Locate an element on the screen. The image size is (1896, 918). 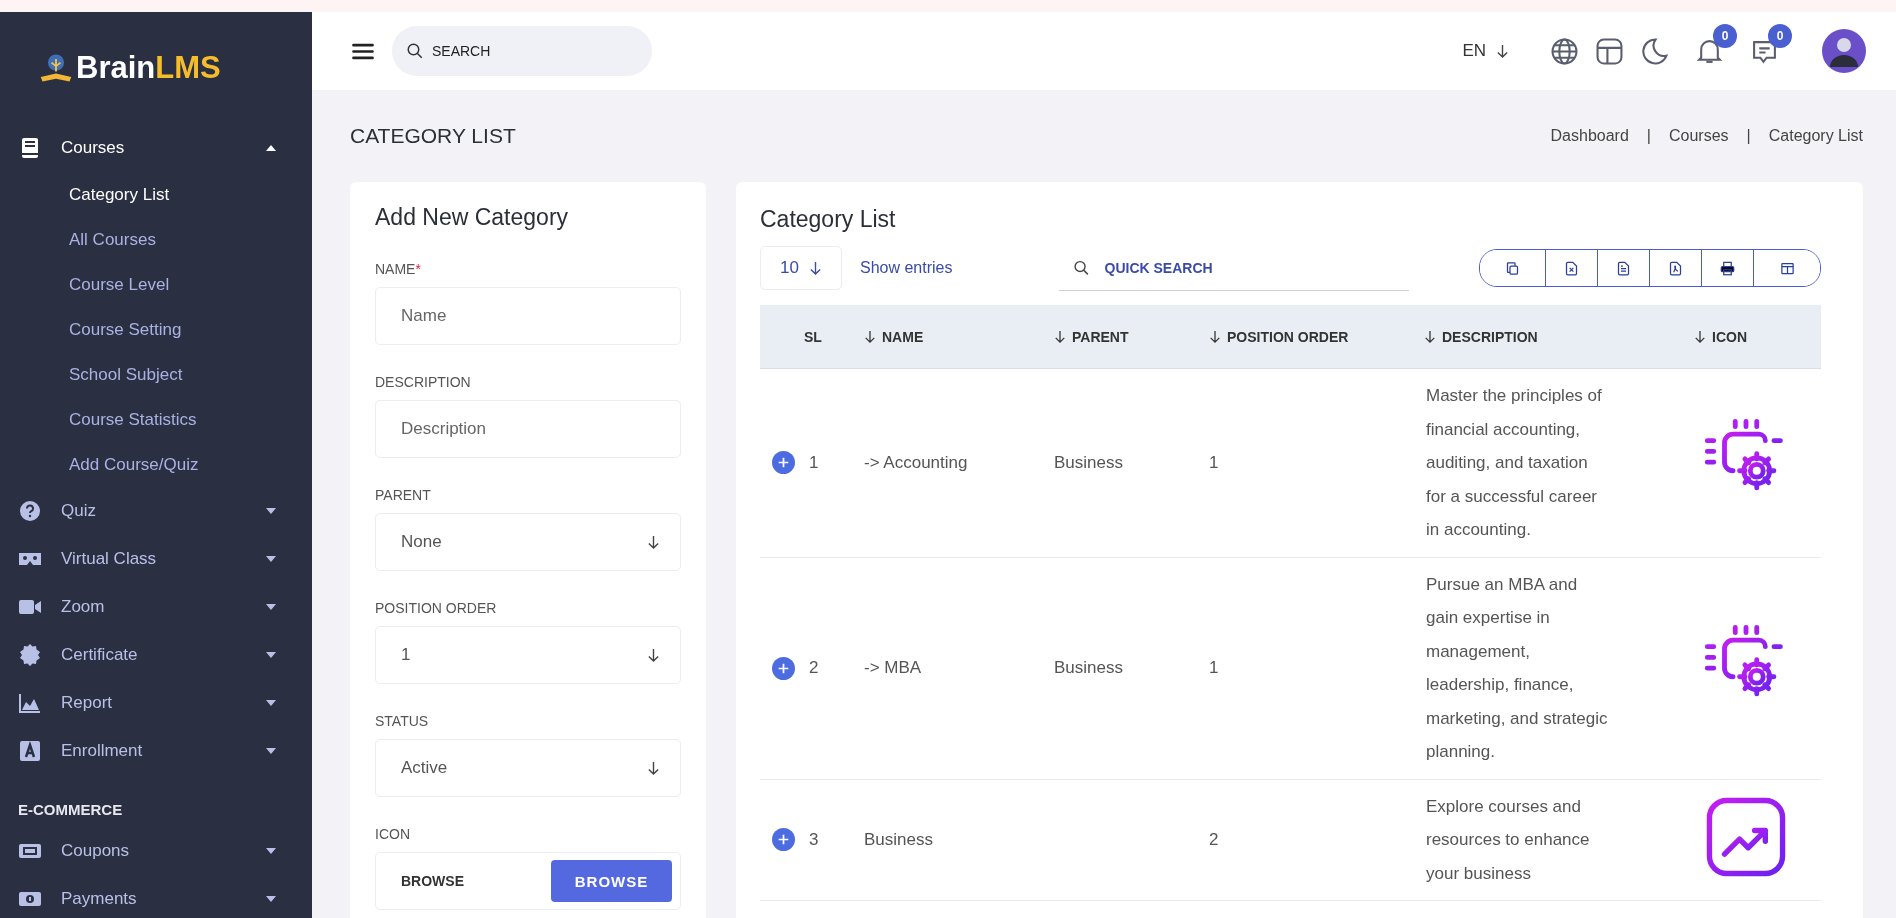
sidebar-item: Virtual Class is located at coordinates (156, 559).